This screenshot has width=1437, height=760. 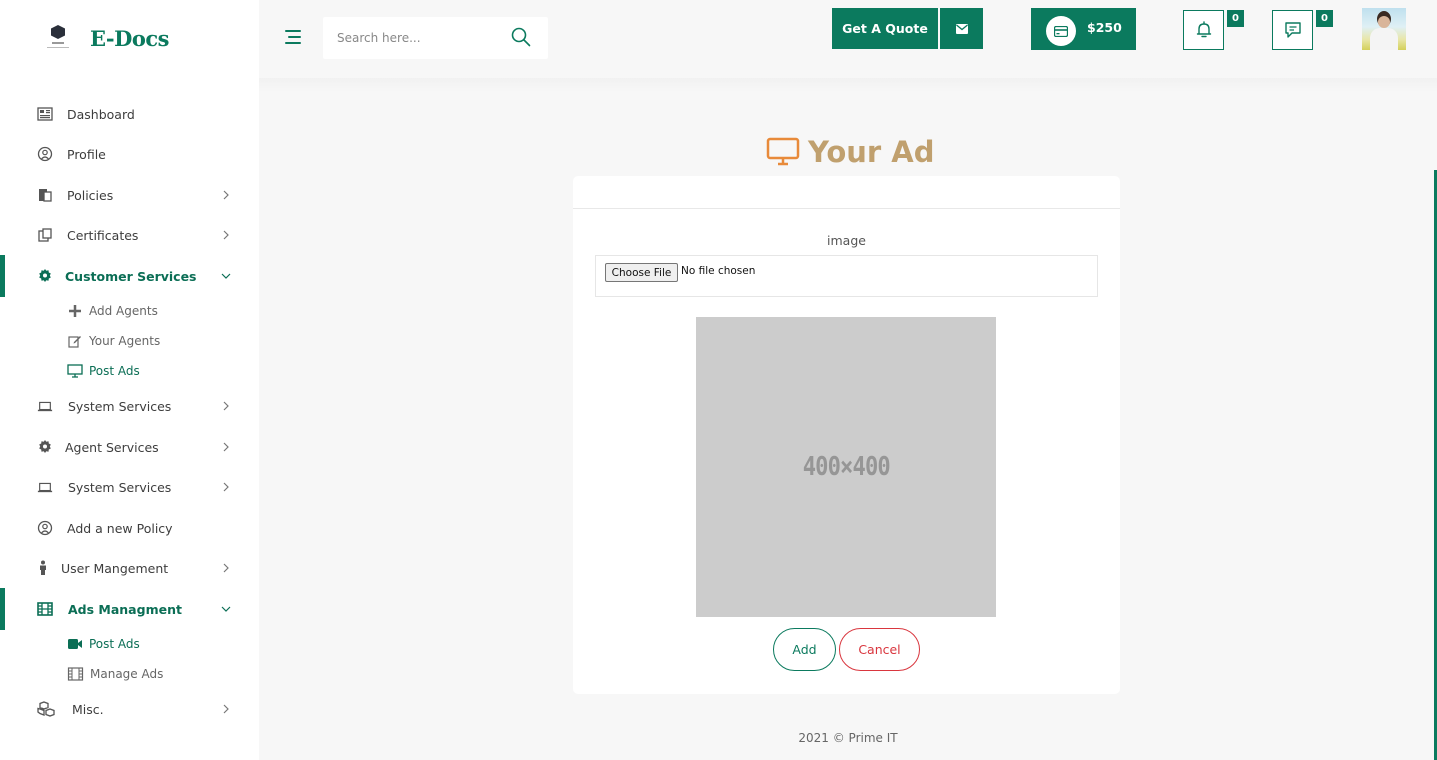 I want to click on sidebar-item-agent-services: Agent Services, so click(x=129, y=447).